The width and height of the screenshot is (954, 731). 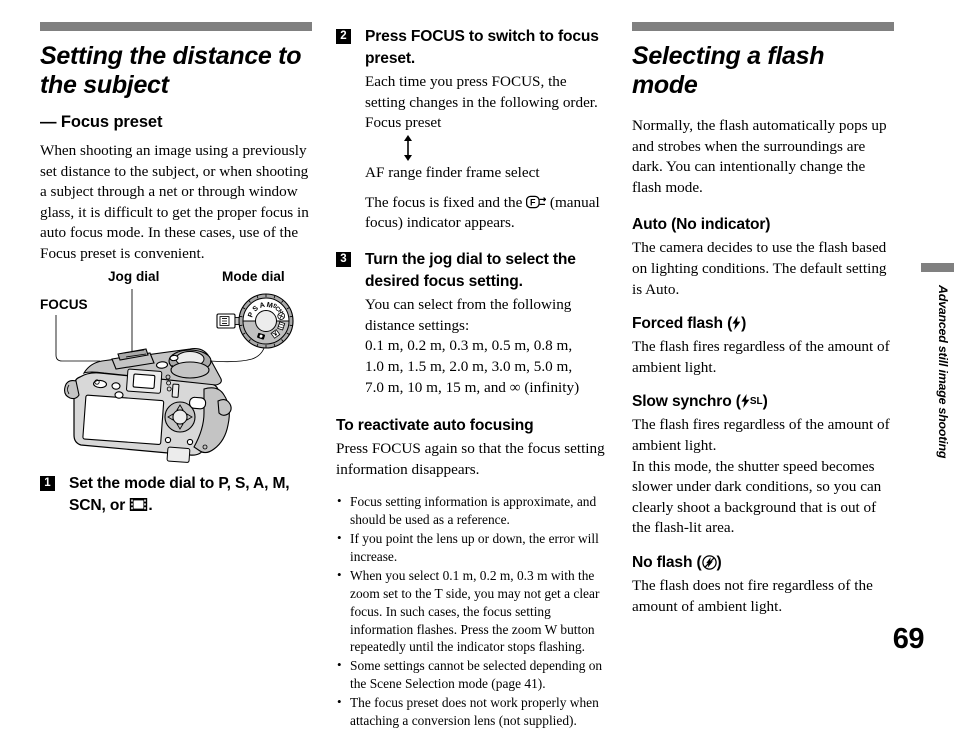 What do you see at coordinates (150, 505) in the screenshot?
I see `step-1-heading-text-after: .` at bounding box center [150, 505].